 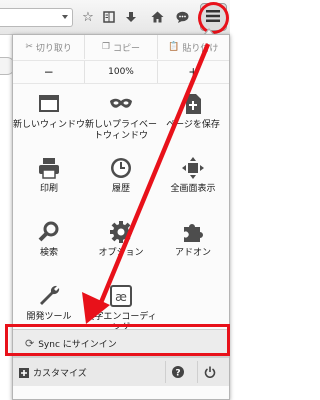 I want to click on reading-list-icon, so click(x=109, y=17).